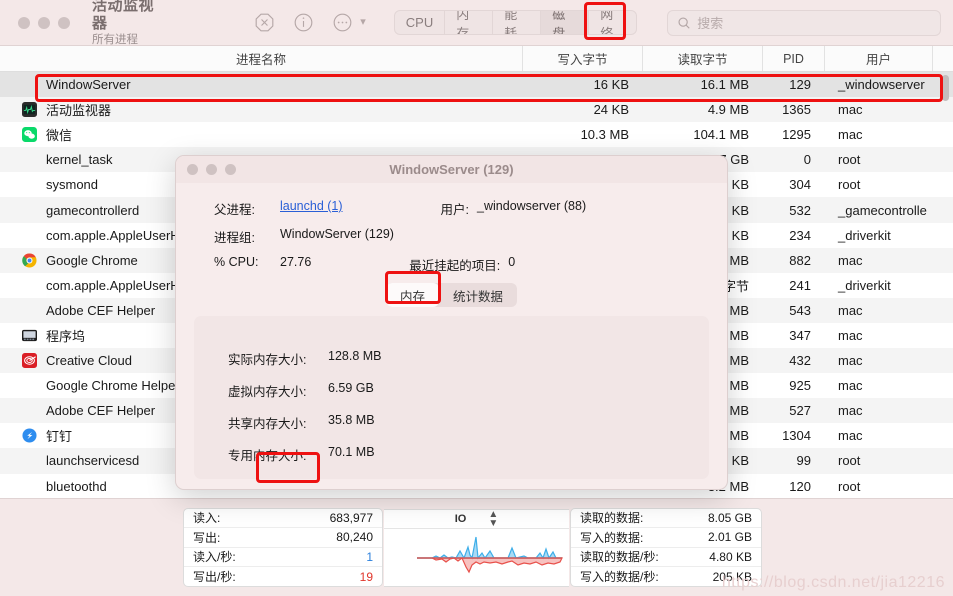 The width and height of the screenshot is (953, 596). I want to click on chevron-down-icon: ▾, so click(363, 22).